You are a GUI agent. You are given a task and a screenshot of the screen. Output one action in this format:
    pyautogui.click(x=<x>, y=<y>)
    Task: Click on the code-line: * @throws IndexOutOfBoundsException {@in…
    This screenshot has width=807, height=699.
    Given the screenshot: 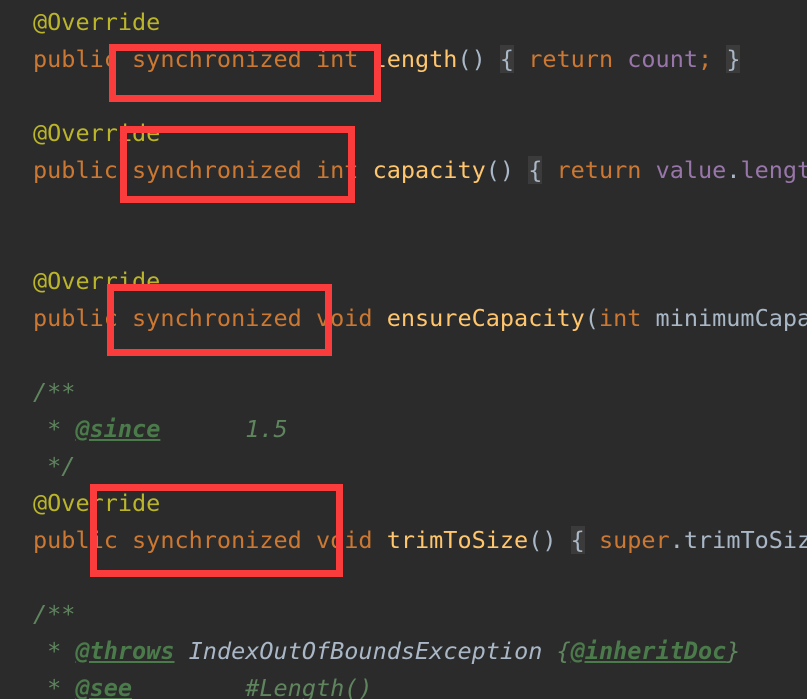 What is the action you would take?
    pyautogui.click(x=403, y=651)
    